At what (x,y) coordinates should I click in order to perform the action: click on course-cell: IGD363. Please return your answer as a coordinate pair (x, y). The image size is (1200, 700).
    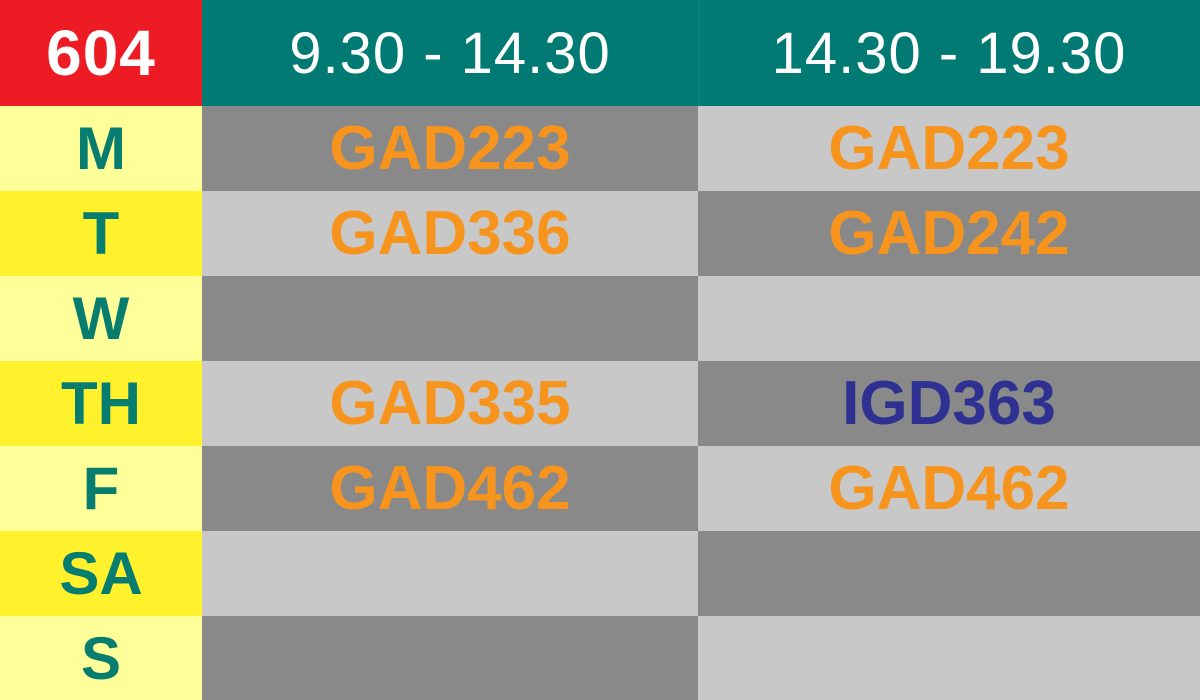
    Looking at the image, I should click on (949, 403).